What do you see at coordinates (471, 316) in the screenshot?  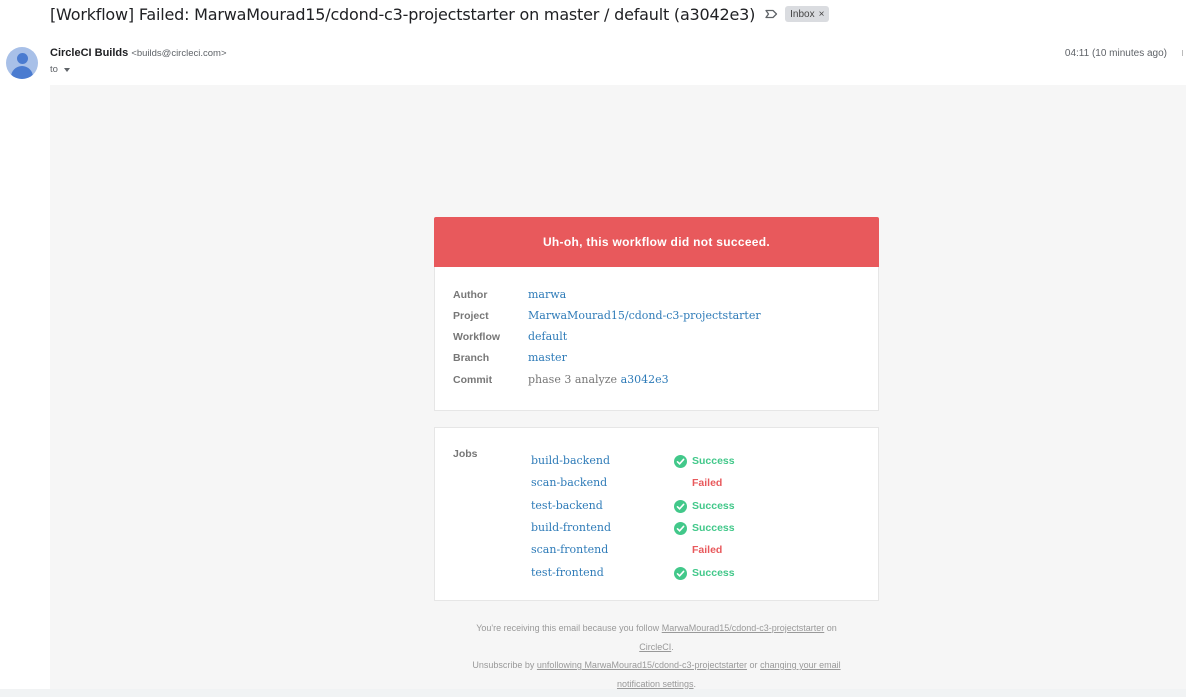 I see `project-label: Project` at bounding box center [471, 316].